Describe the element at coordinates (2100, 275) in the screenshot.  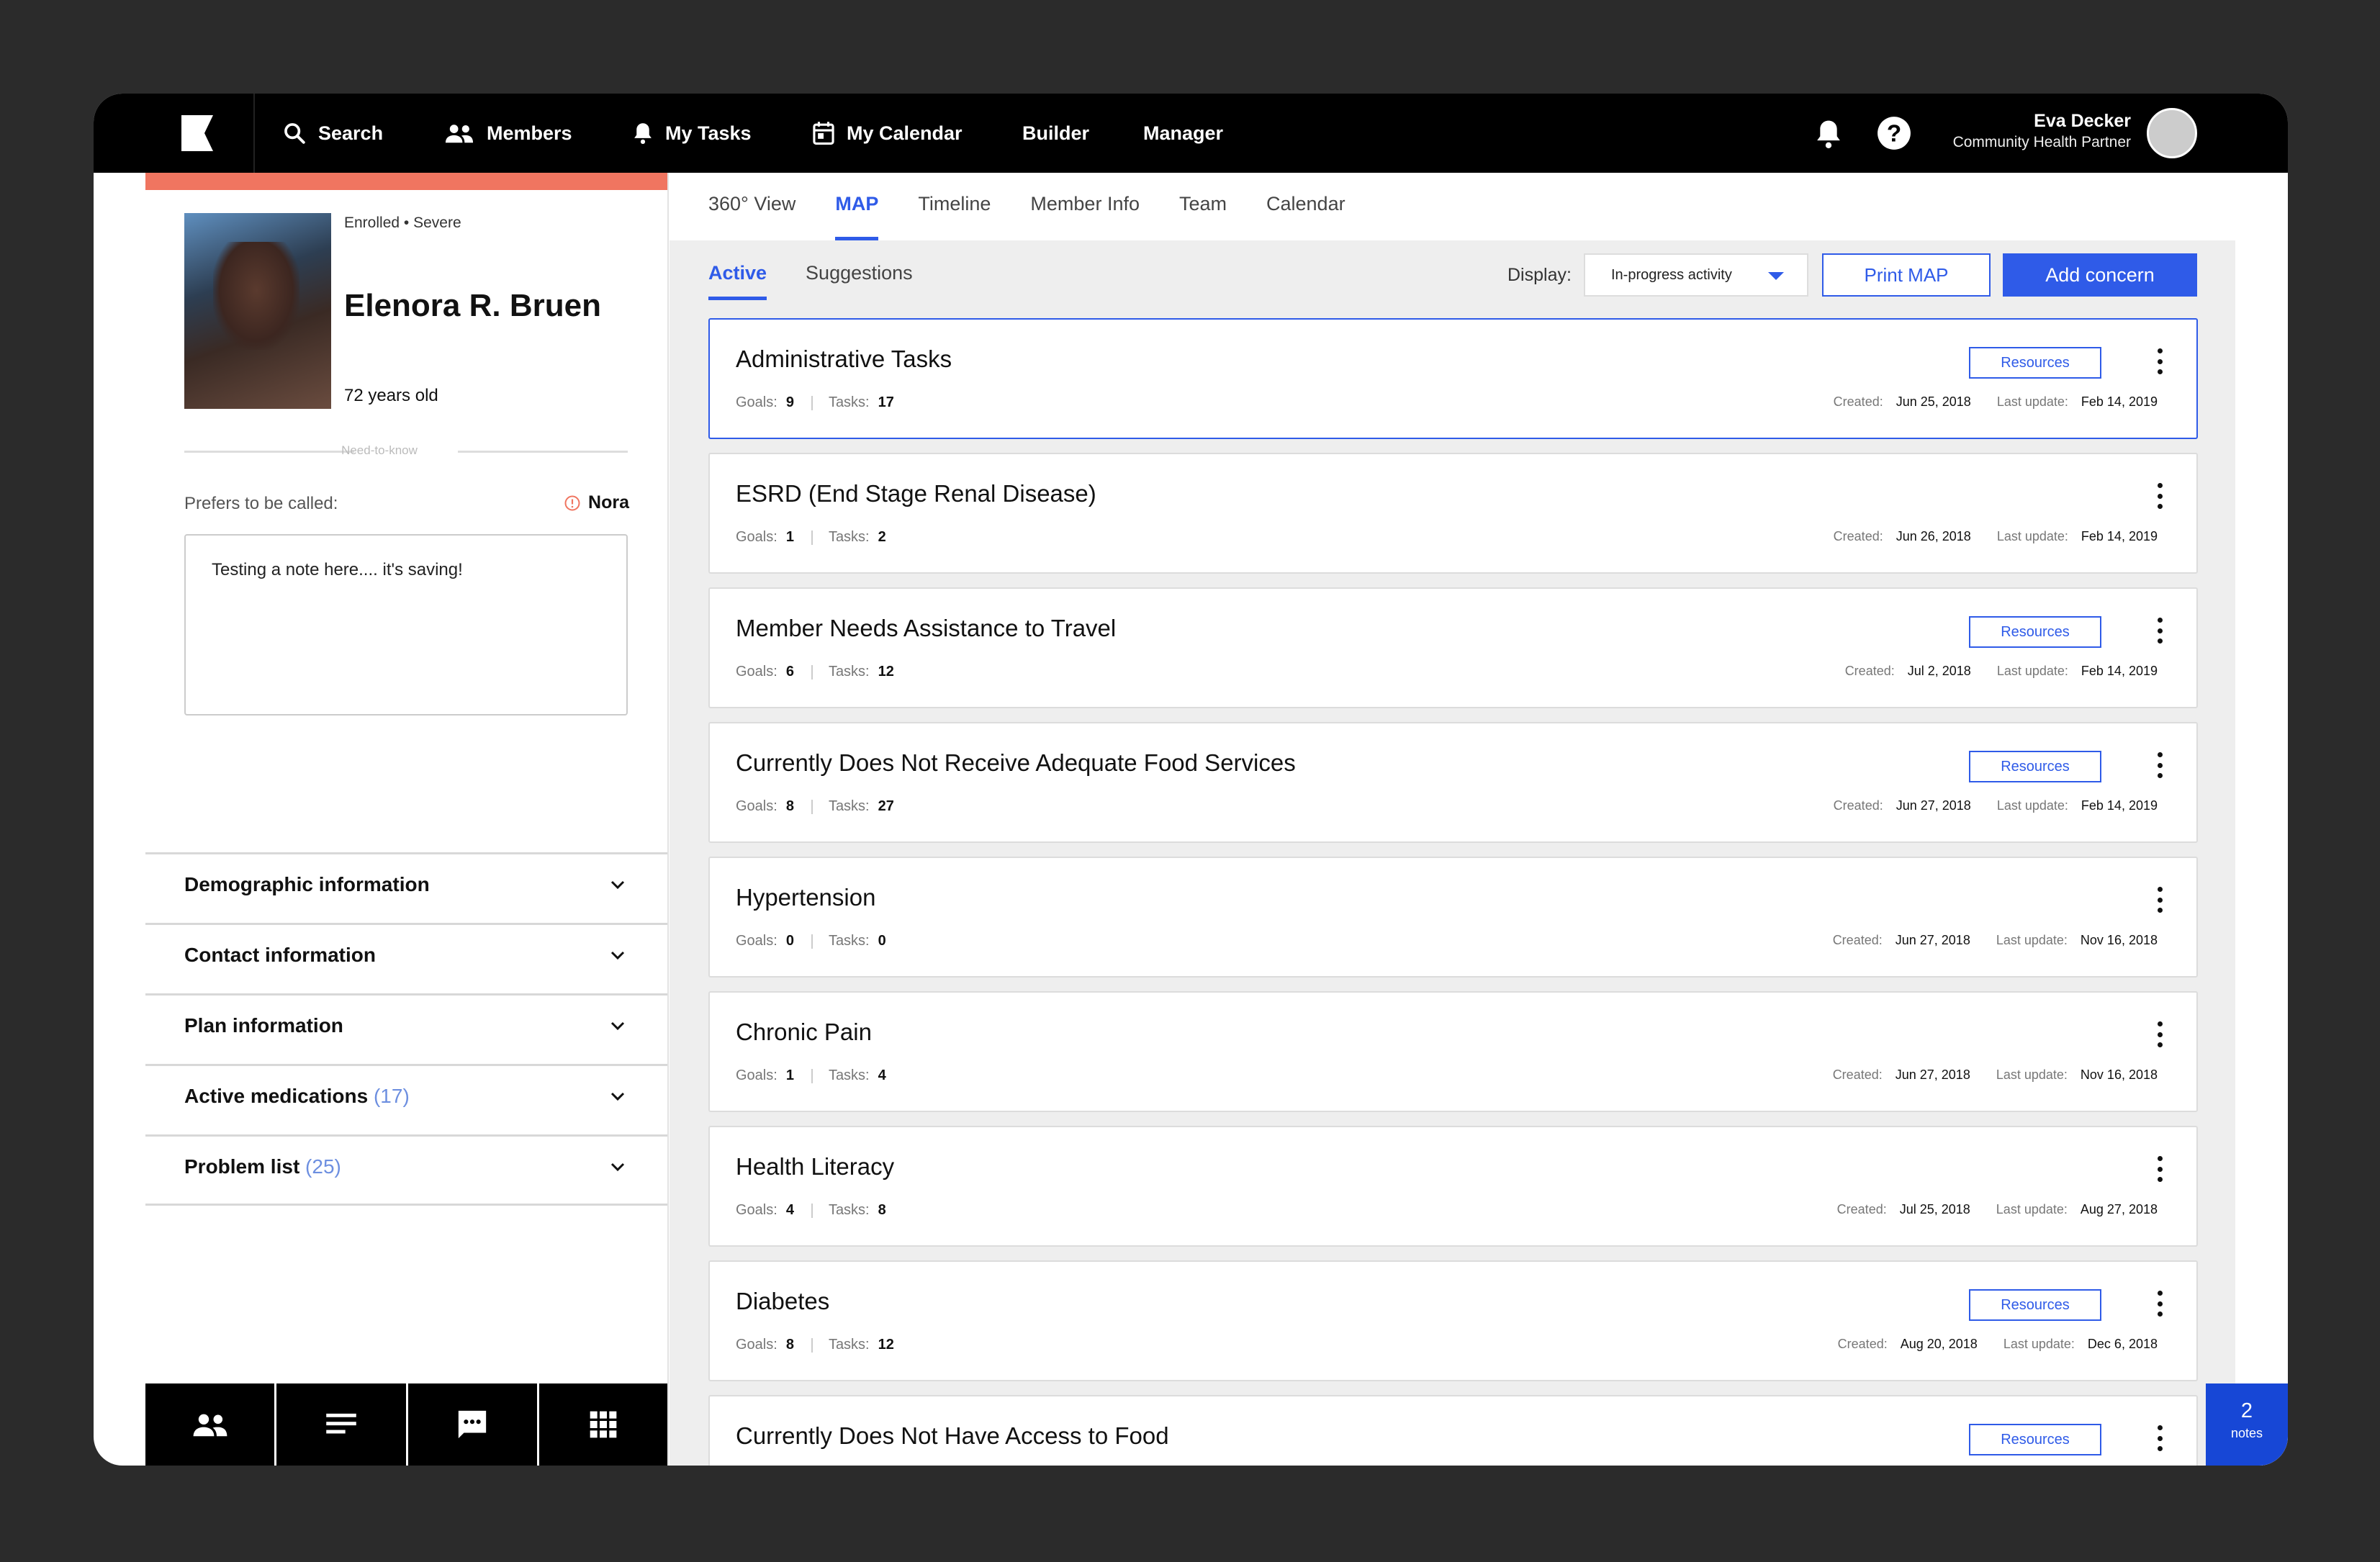
I see `add-concern-button: Add concern` at that location.